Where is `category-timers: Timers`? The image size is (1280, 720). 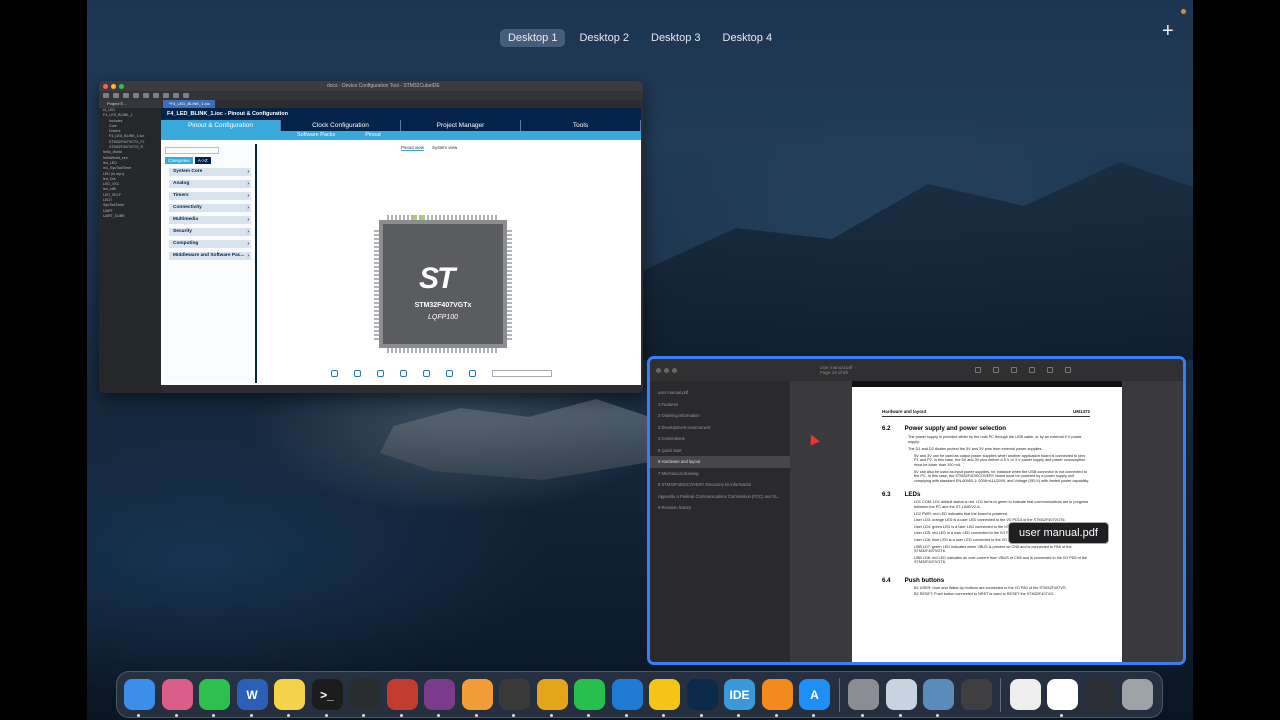
category-timers: Timers is located at coordinates (210, 196).